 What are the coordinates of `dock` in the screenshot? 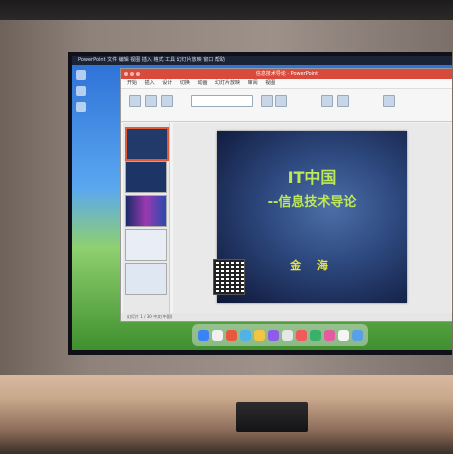 It's located at (280, 335).